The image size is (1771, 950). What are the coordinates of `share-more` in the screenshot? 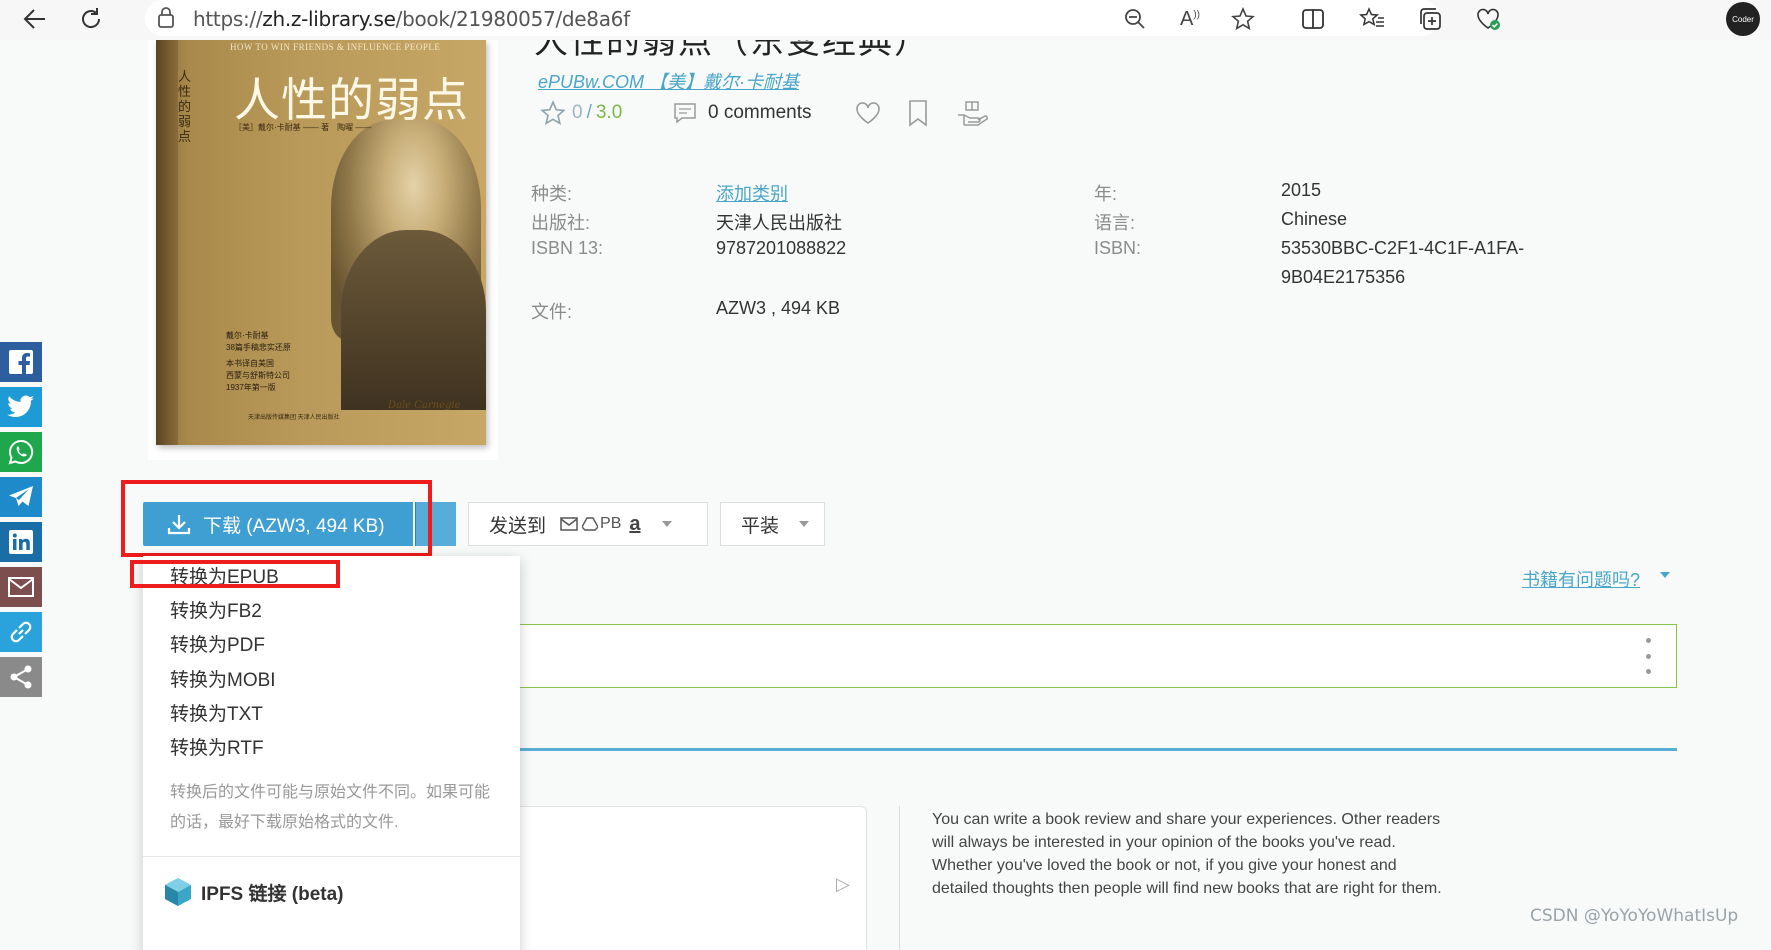 It's located at (21, 677).